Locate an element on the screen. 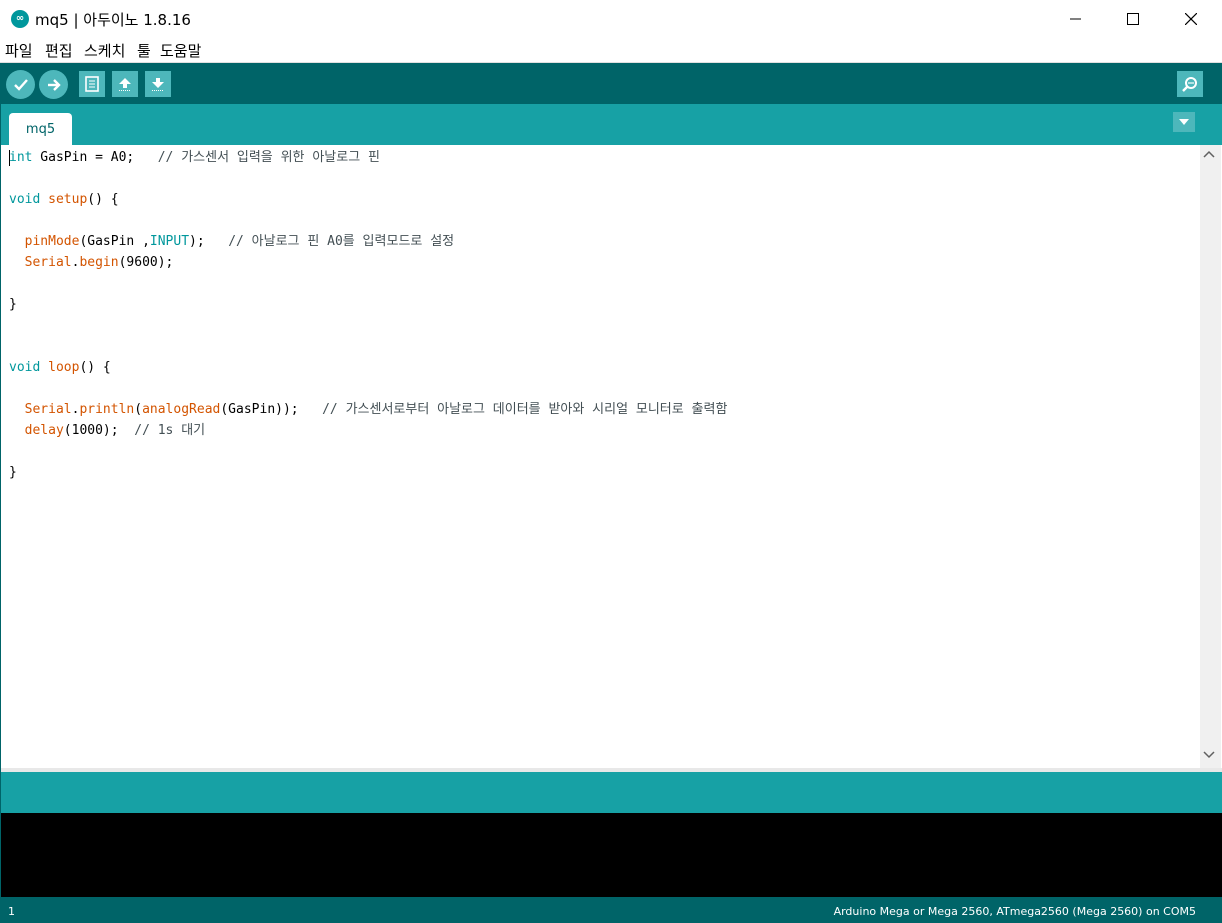 The width and height of the screenshot is (1222, 923). code-token: GasPin = A0; is located at coordinates (95, 157).